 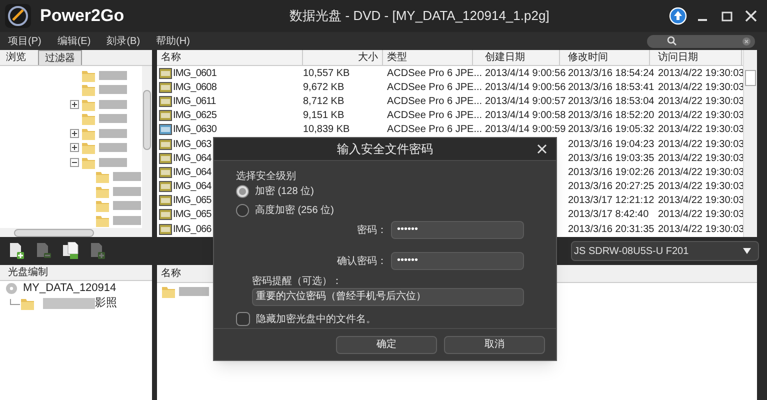 I want to click on search-field, so click(x=701, y=41).